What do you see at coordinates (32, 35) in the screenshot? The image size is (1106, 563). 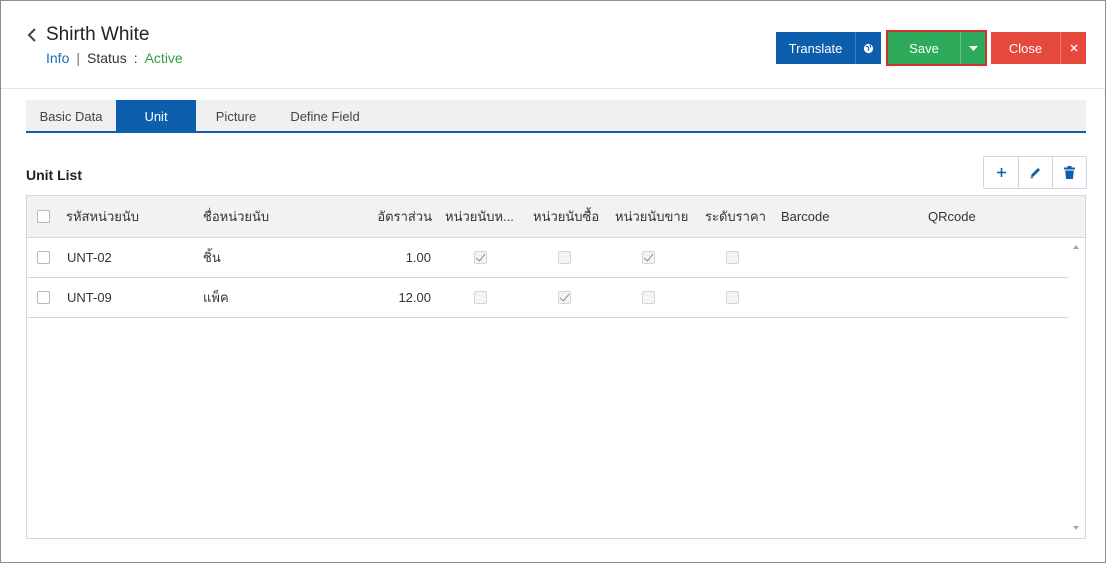 I see `chevron-left-icon` at bounding box center [32, 35].